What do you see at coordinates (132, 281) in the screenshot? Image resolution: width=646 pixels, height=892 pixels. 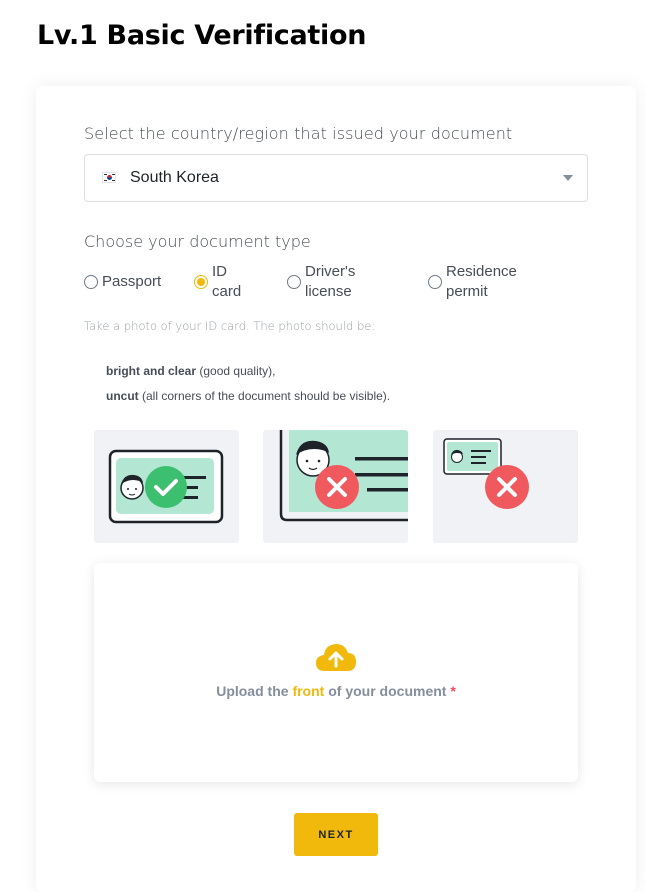 I see `radio-label: Passport` at bounding box center [132, 281].